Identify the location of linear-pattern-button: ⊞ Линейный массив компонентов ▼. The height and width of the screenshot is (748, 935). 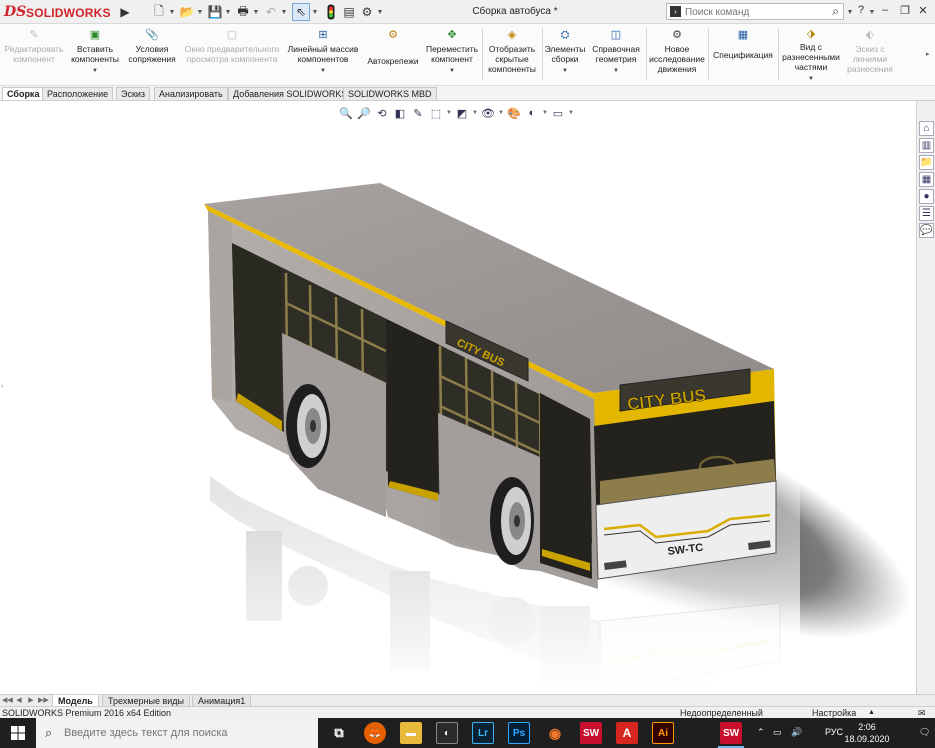
(323, 56).